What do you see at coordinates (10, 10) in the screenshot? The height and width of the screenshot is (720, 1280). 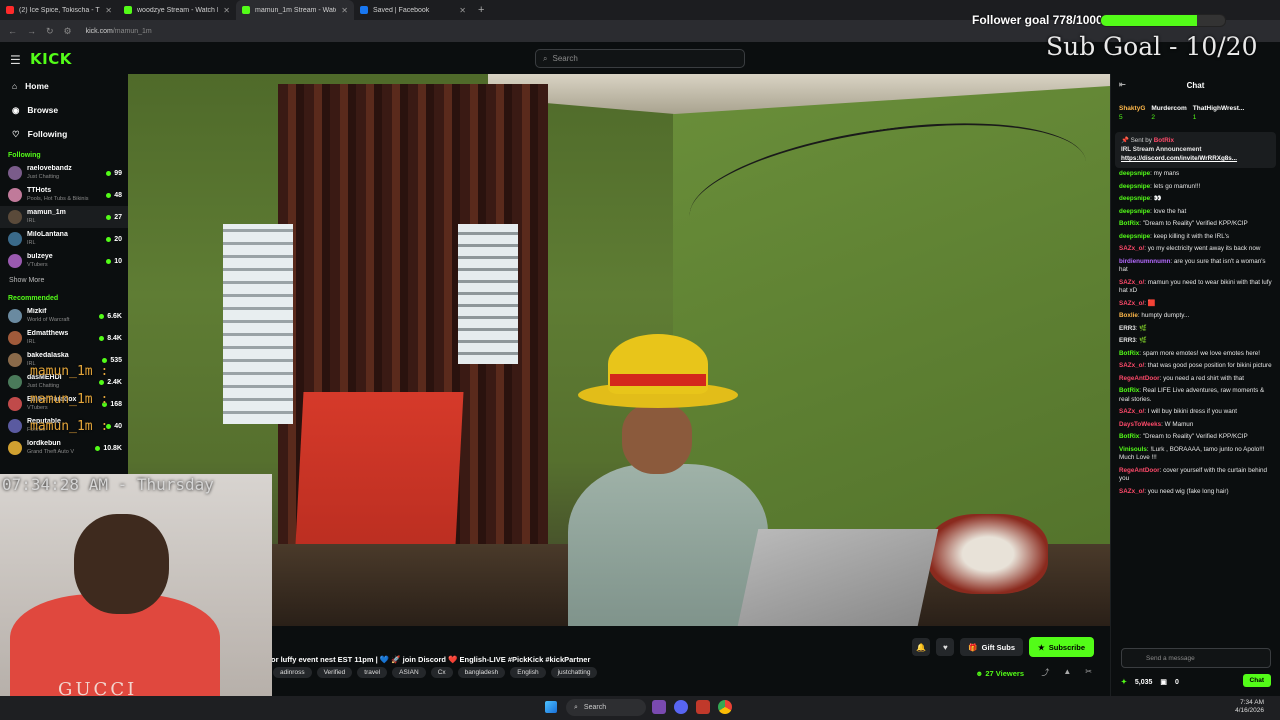 I see `tab-favicon-icon` at bounding box center [10, 10].